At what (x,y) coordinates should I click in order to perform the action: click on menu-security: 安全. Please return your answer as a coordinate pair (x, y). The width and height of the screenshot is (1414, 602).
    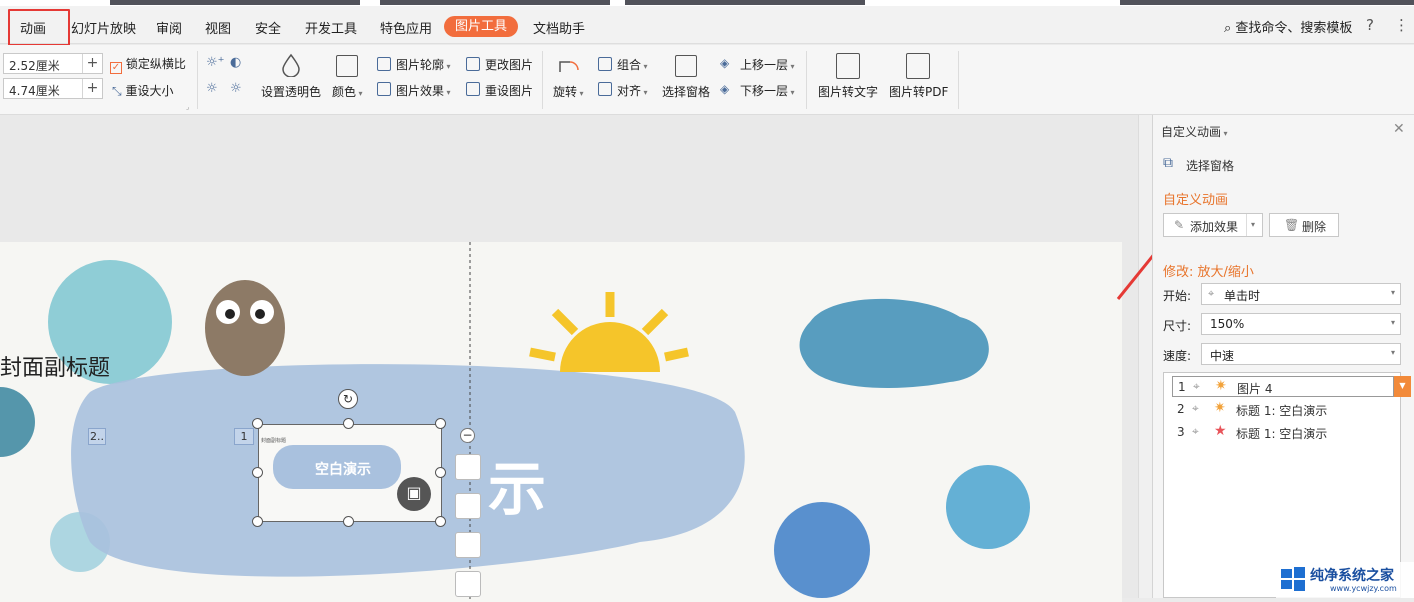
    Looking at the image, I should click on (268, 27).